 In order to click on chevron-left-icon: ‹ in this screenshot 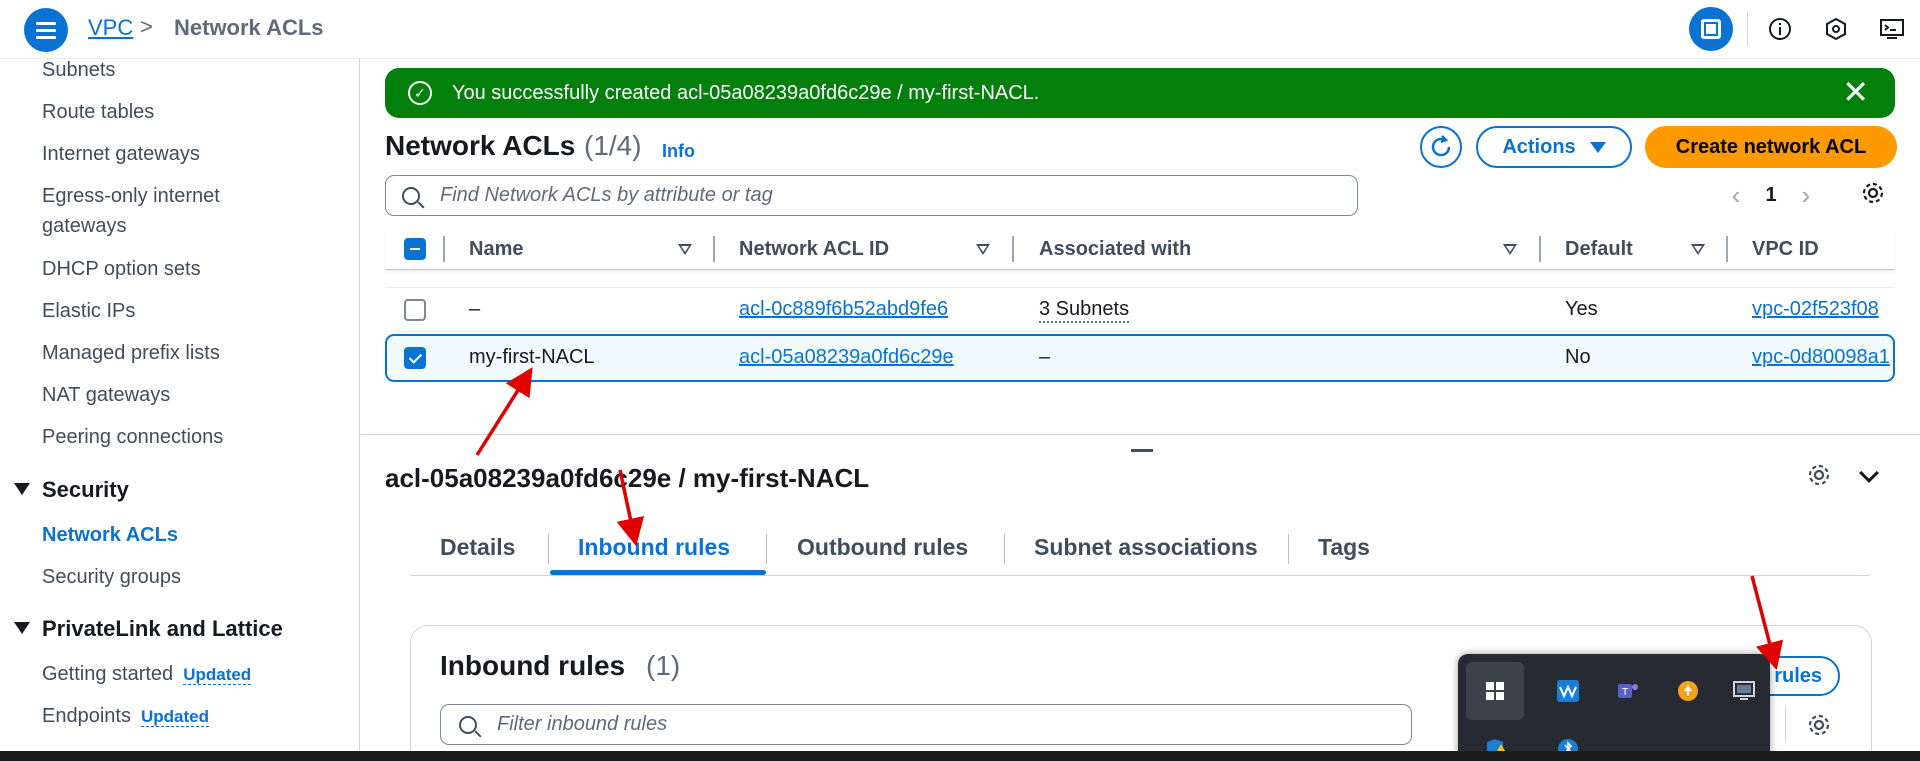, I will do `click(1736, 195)`.